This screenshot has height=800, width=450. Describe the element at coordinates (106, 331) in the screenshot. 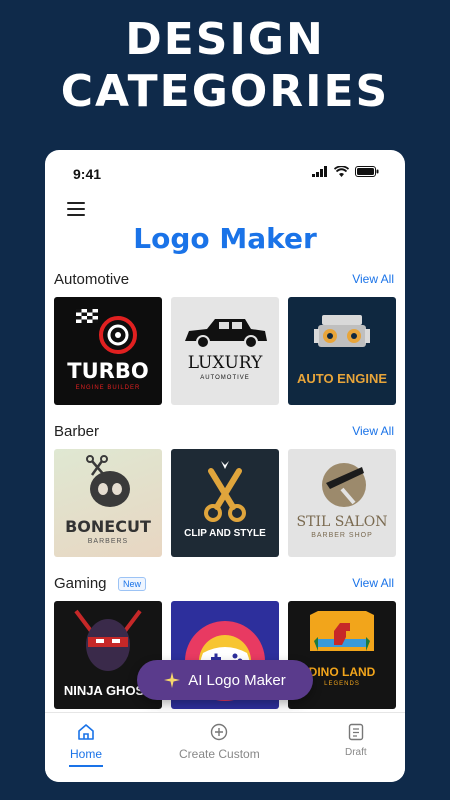

I see `turbo-emblem` at that location.